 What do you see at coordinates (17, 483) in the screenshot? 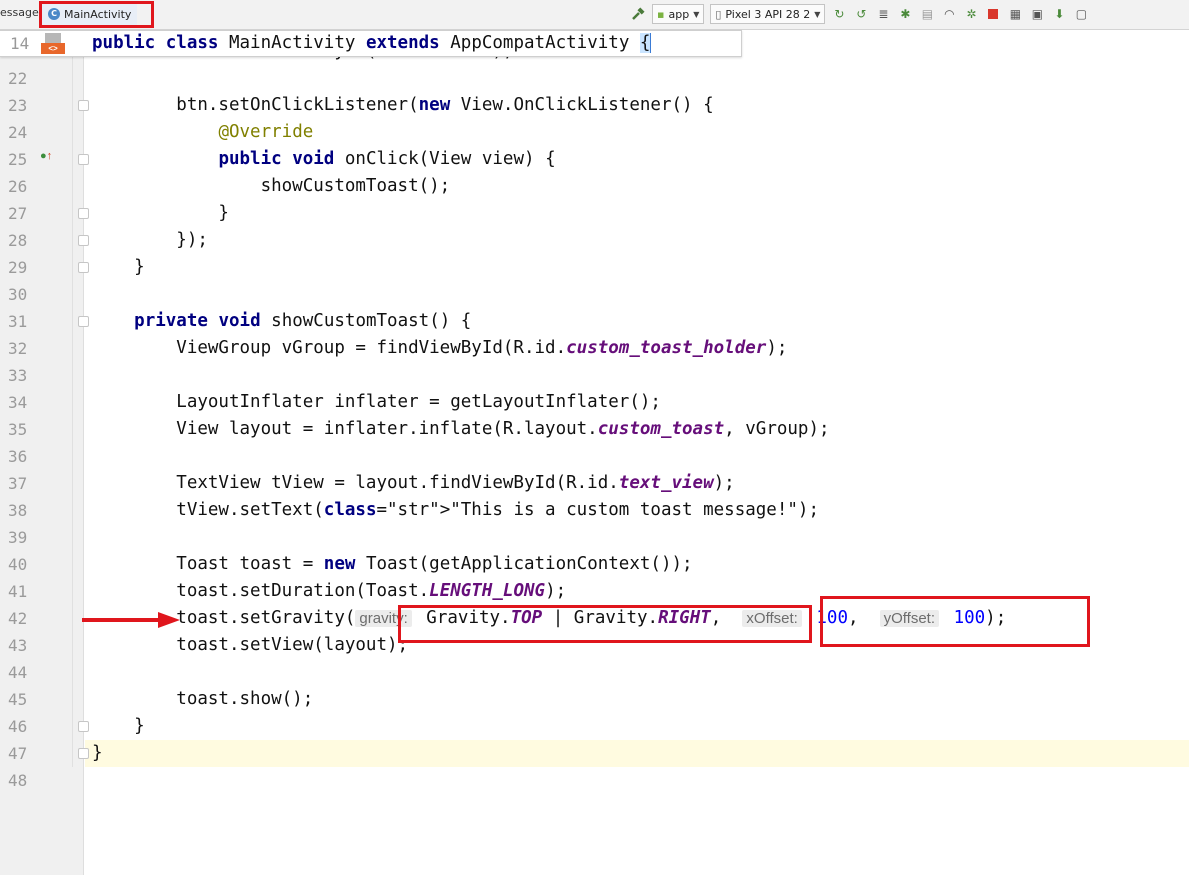
I see `line-number: 37` at bounding box center [17, 483].